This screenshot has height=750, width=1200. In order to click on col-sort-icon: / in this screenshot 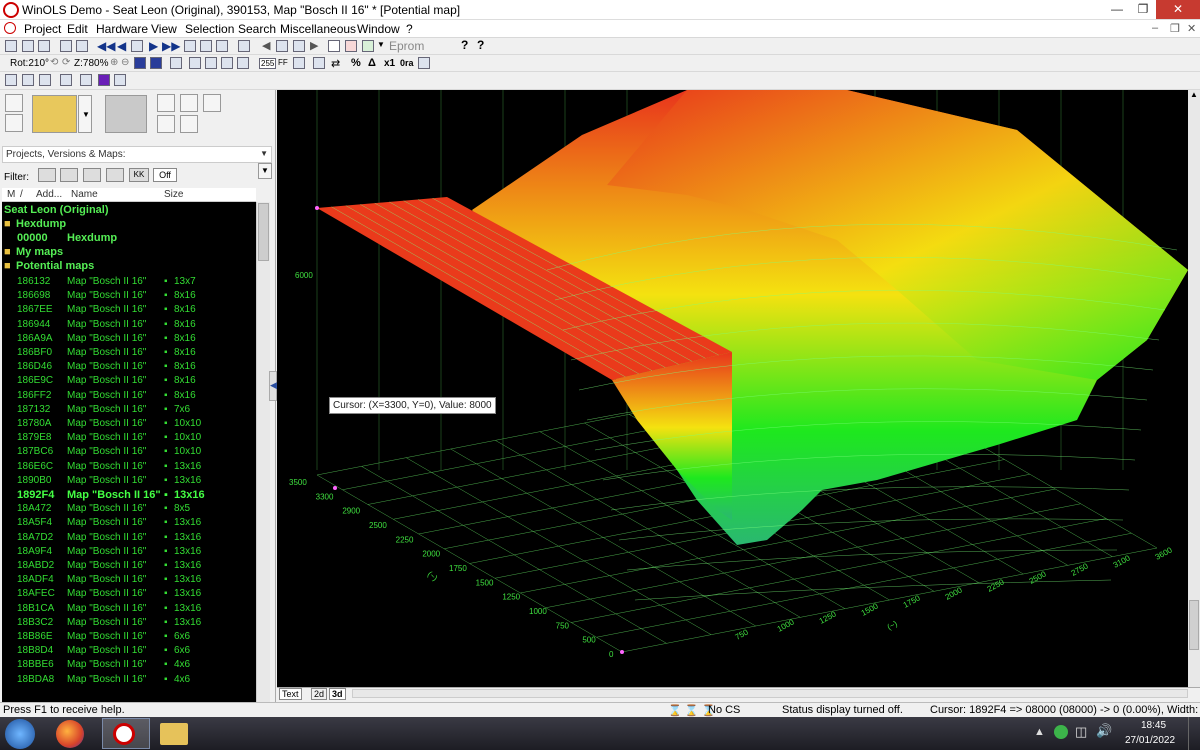, I will do `click(21, 194)`.